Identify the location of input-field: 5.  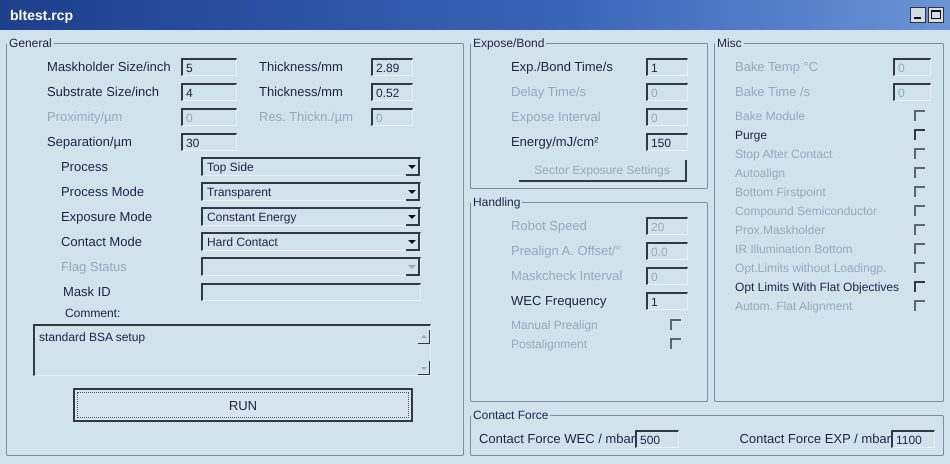
(209, 67).